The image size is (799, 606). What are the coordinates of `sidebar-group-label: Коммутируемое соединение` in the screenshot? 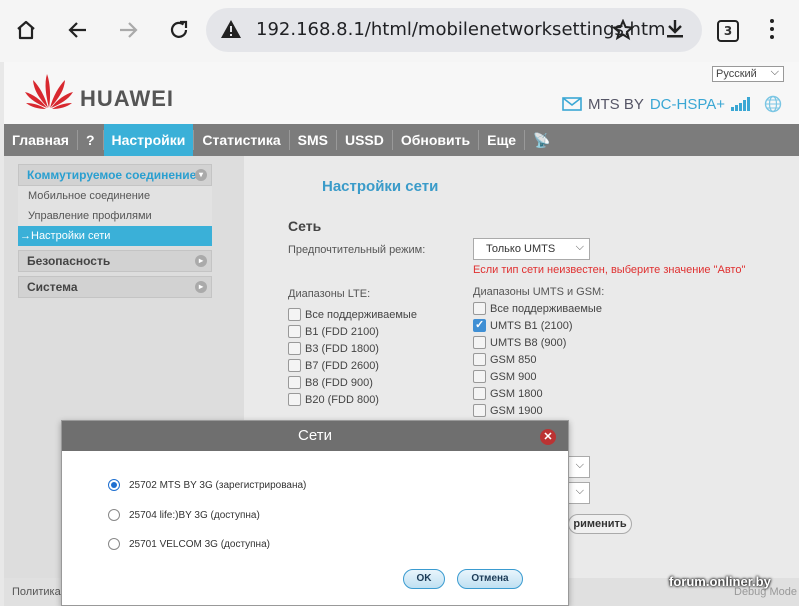 It's located at (112, 175).